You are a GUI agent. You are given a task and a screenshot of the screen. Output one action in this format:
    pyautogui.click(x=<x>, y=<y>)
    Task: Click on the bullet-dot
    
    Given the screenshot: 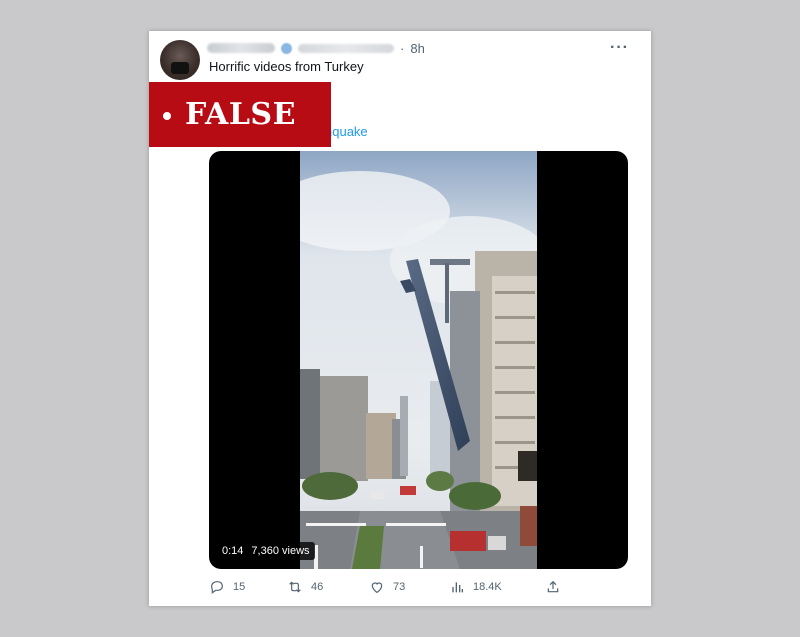 What is the action you would take?
    pyautogui.click(x=167, y=115)
    